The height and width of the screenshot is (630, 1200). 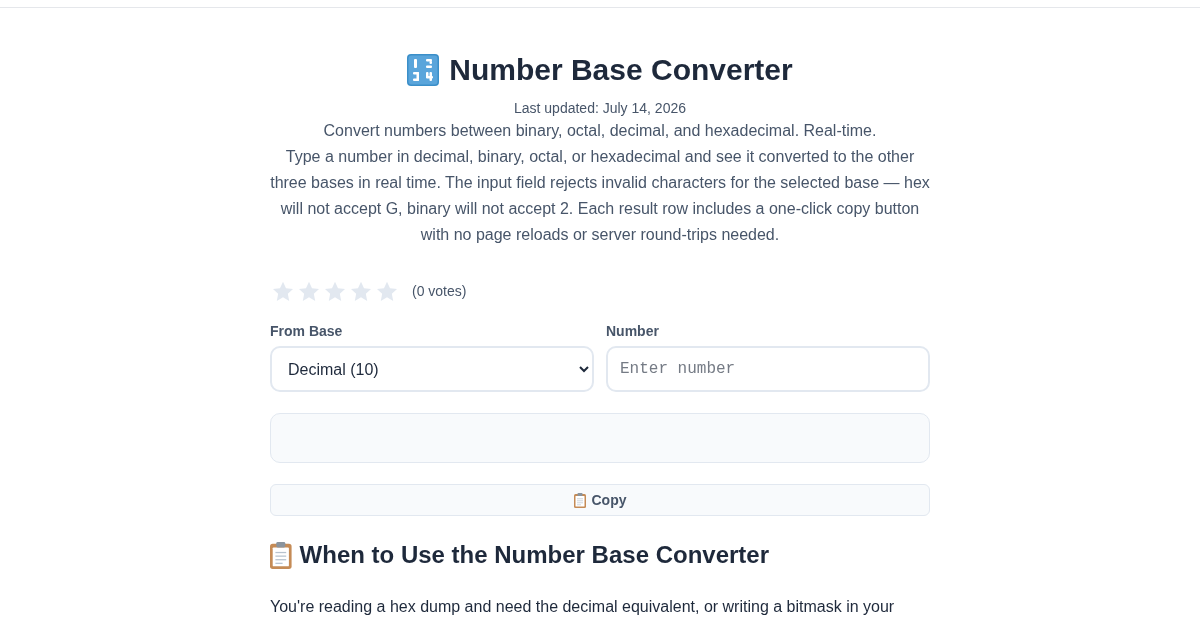 What do you see at coordinates (307, 331) in the screenshot?
I see `field-label: From Base` at bounding box center [307, 331].